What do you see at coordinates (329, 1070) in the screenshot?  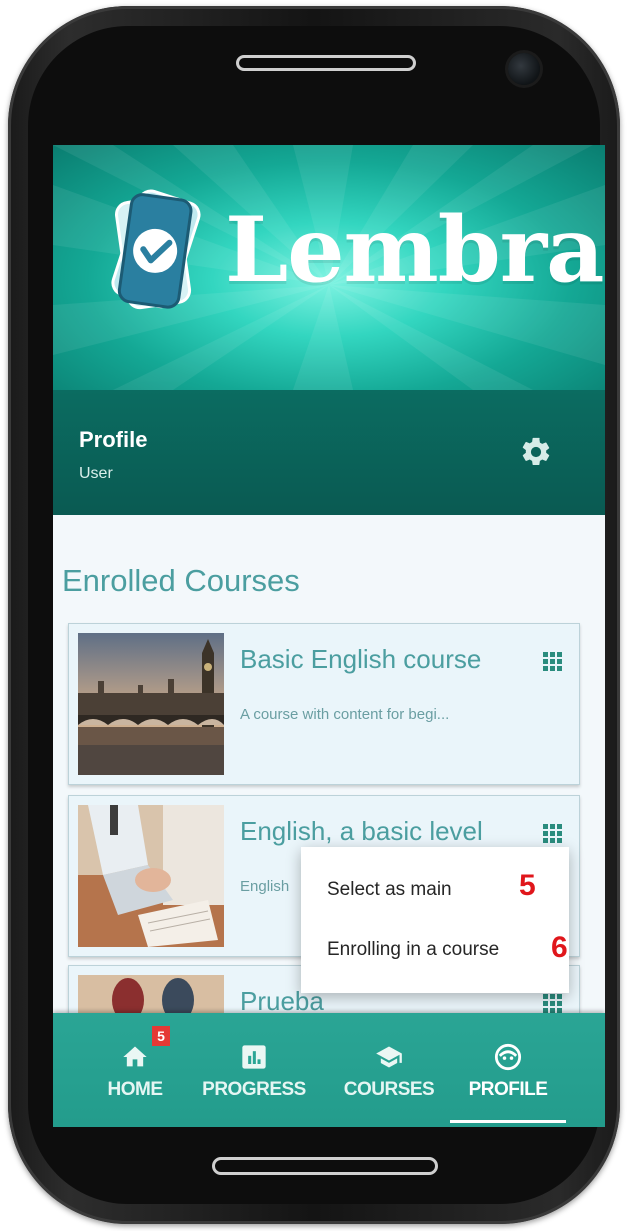 I see `bottom-navigation: HOME 5 PROGRESS COURSES PROFILE` at bounding box center [329, 1070].